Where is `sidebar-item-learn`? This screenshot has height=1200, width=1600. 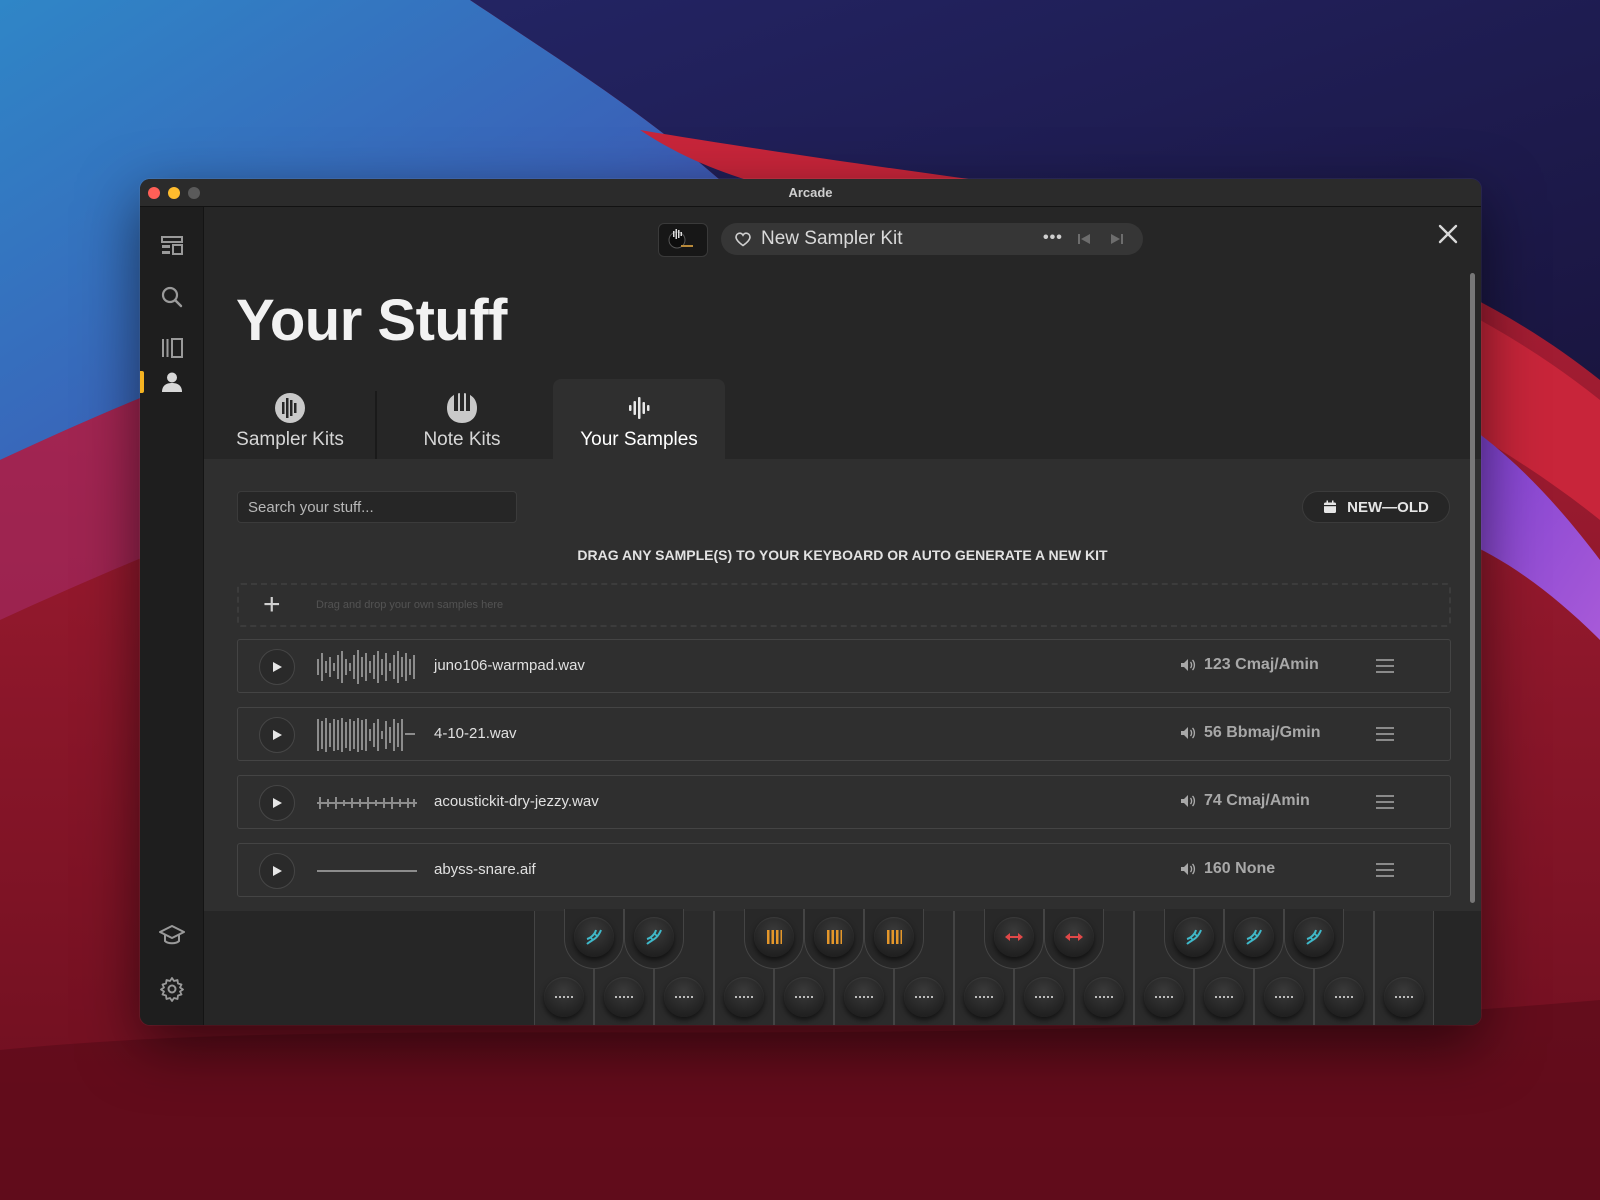 sidebar-item-learn is located at coordinates (172, 935).